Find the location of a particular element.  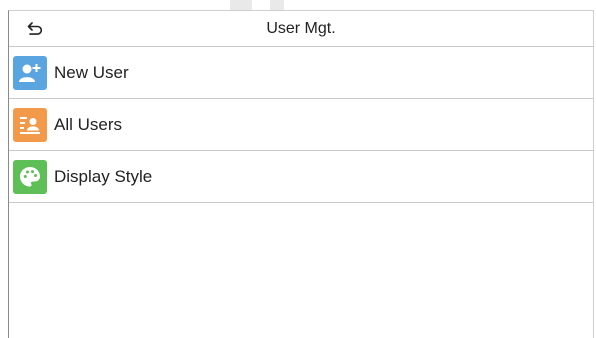

back-arrow-icon is located at coordinates (35, 28).